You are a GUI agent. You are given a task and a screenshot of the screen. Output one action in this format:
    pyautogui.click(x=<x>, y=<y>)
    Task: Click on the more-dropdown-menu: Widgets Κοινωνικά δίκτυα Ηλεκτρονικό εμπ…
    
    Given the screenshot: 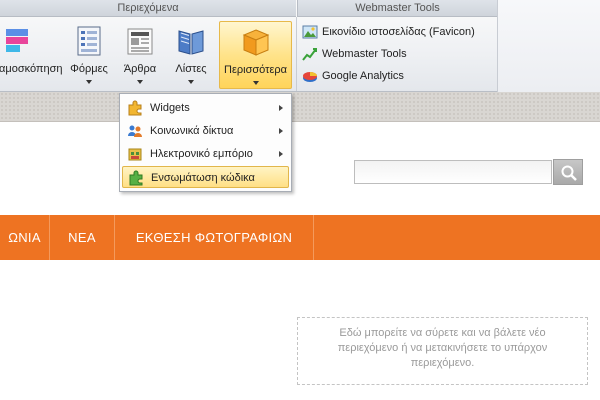 What is the action you would take?
    pyautogui.click(x=205, y=142)
    